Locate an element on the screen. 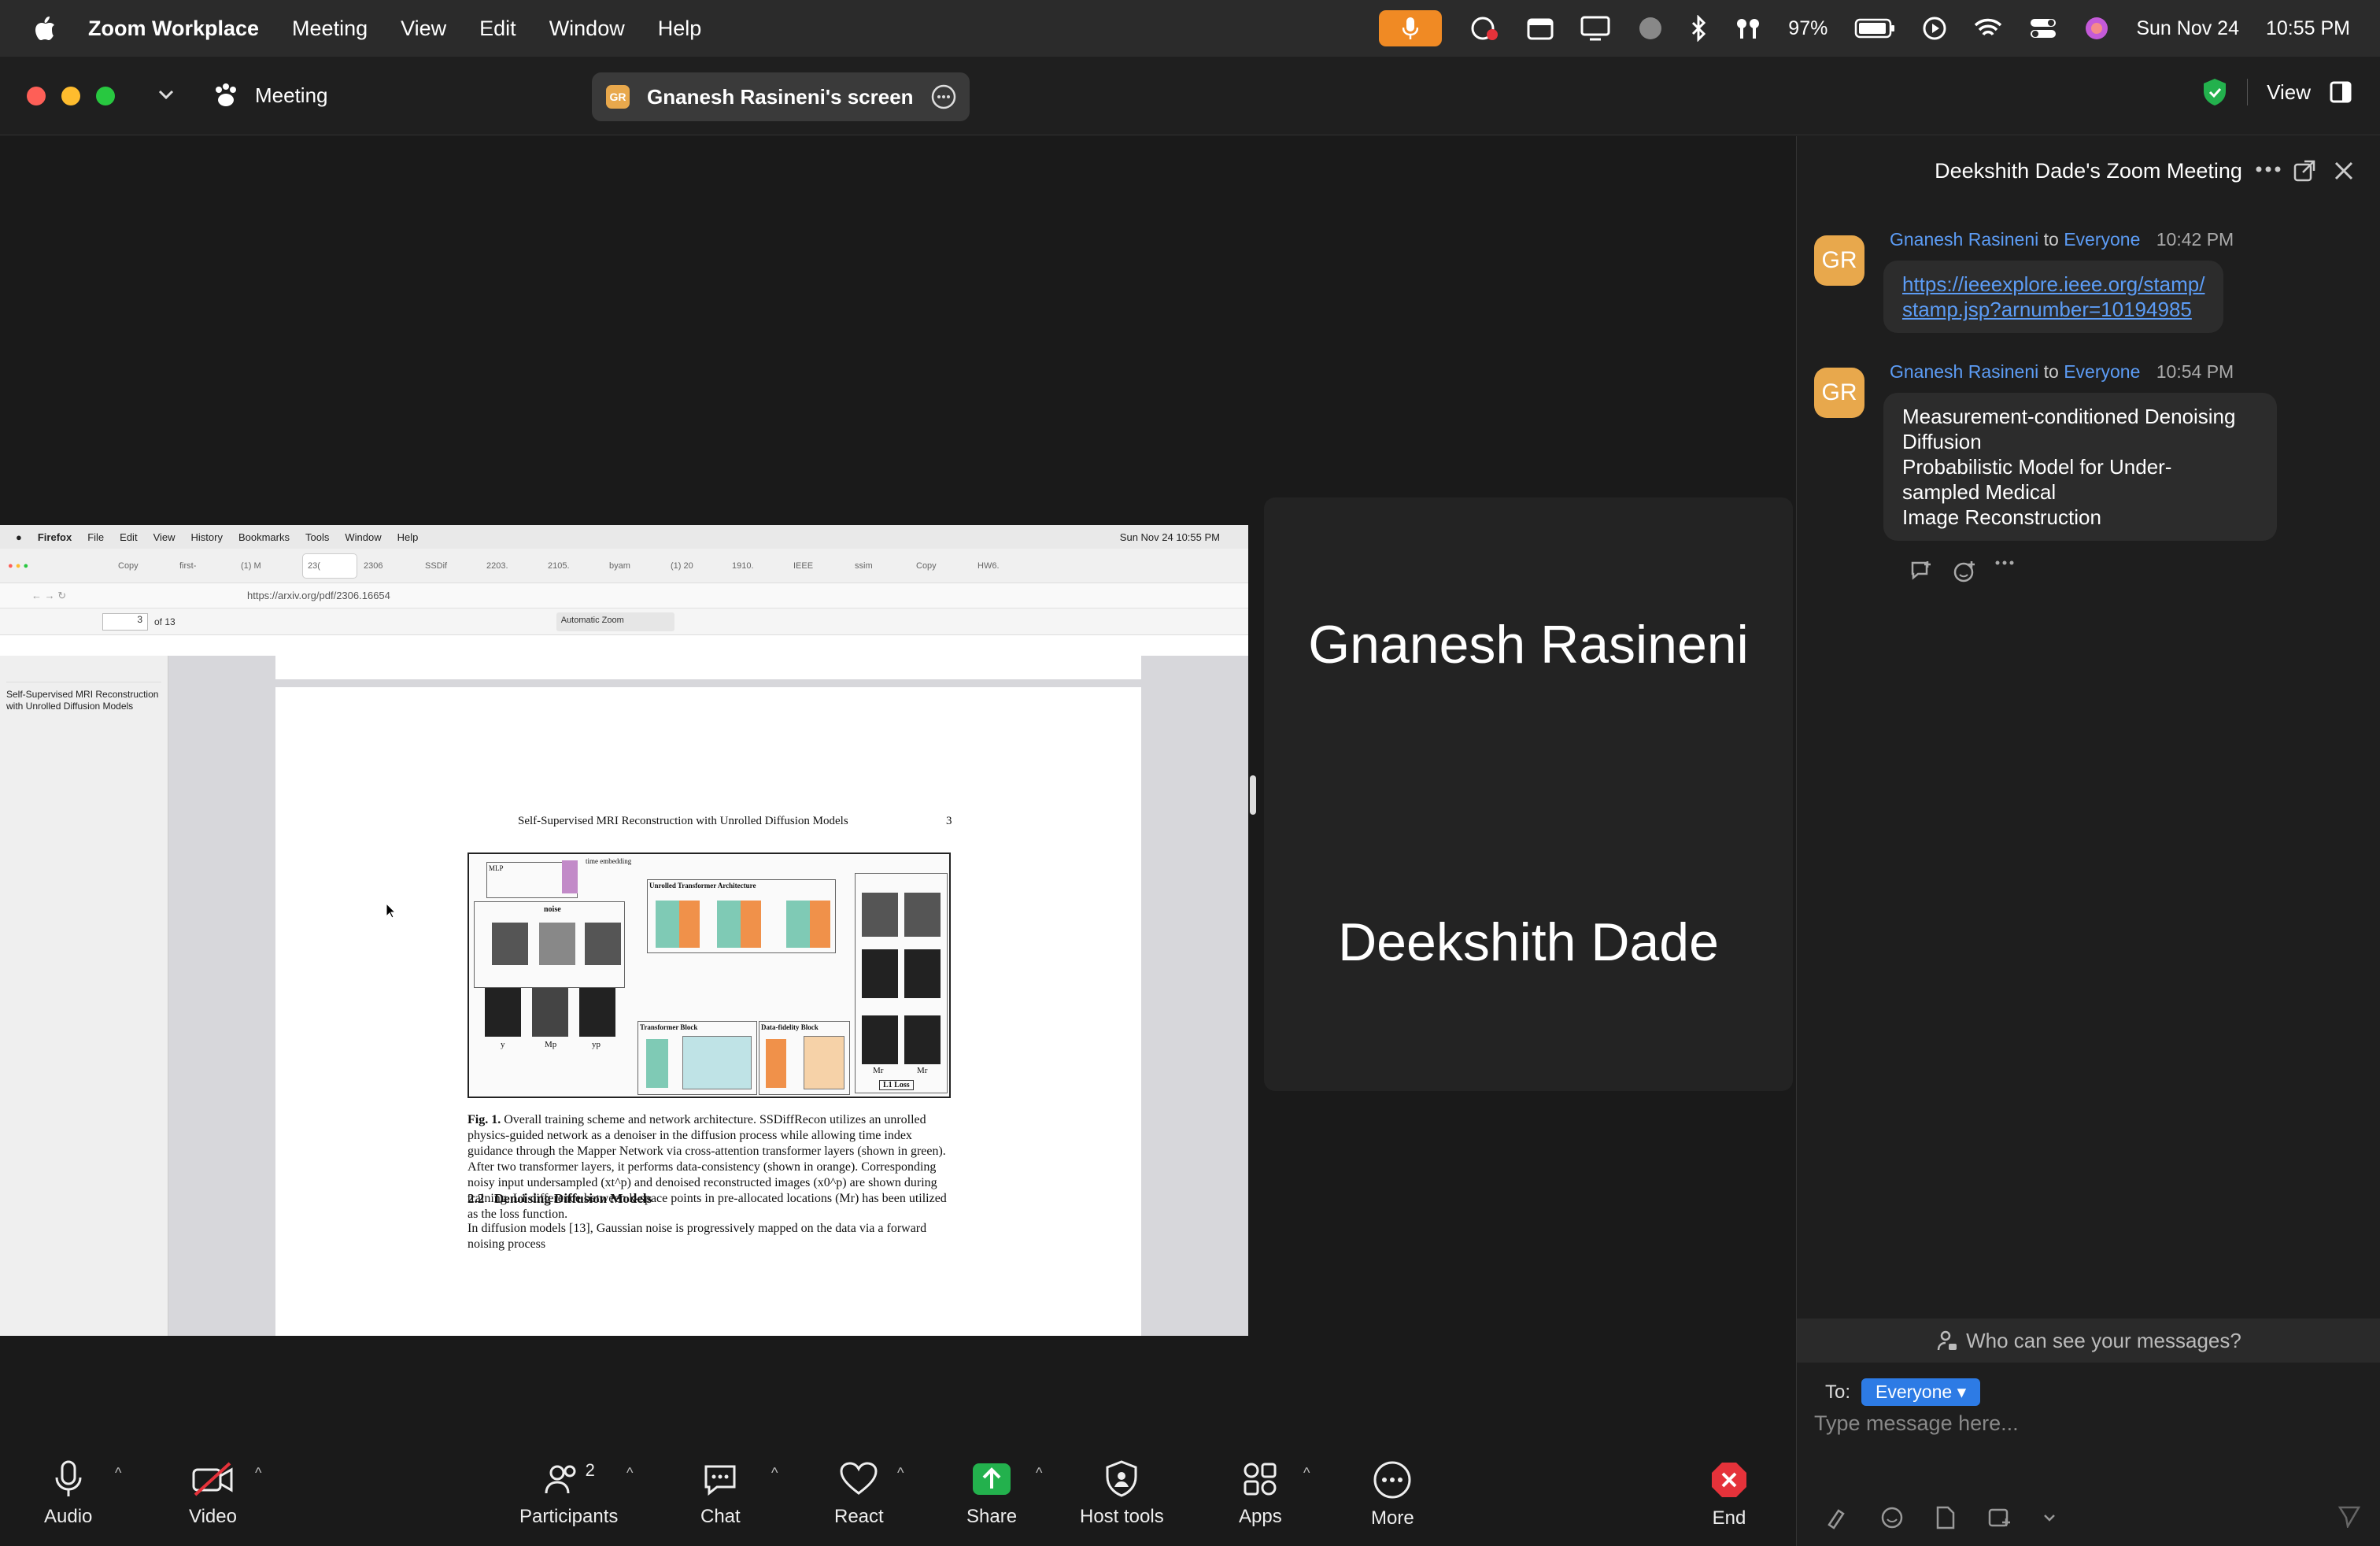  screenshot-icon is located at coordinates (1999, 1517).